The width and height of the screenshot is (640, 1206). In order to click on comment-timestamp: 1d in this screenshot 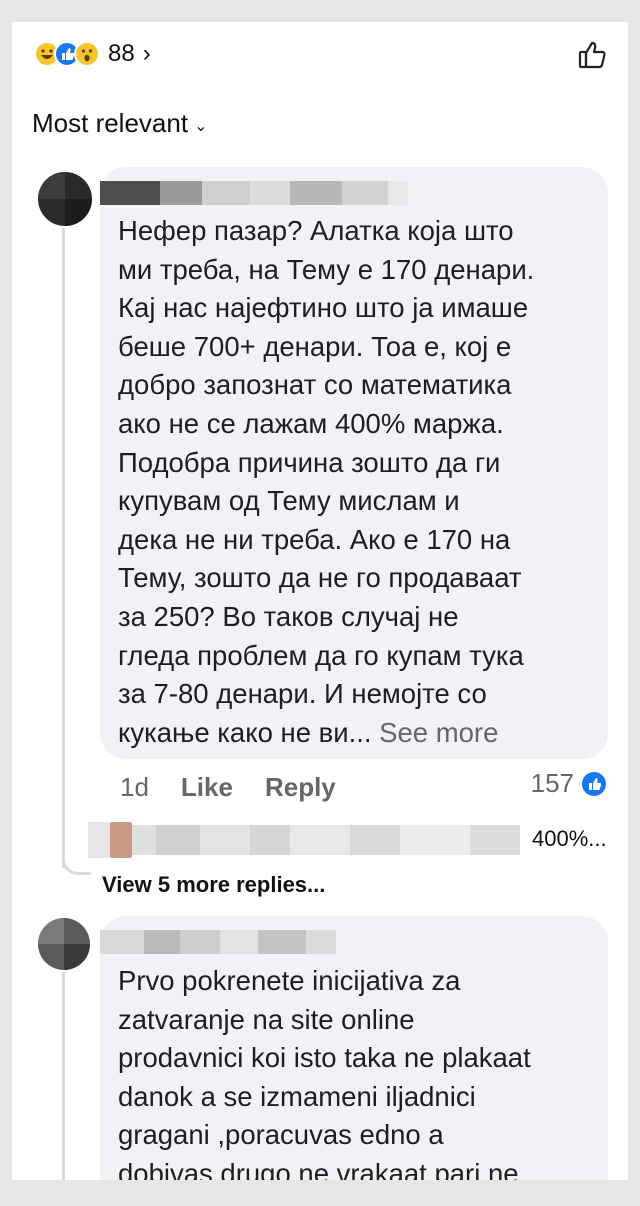, I will do `click(134, 787)`.